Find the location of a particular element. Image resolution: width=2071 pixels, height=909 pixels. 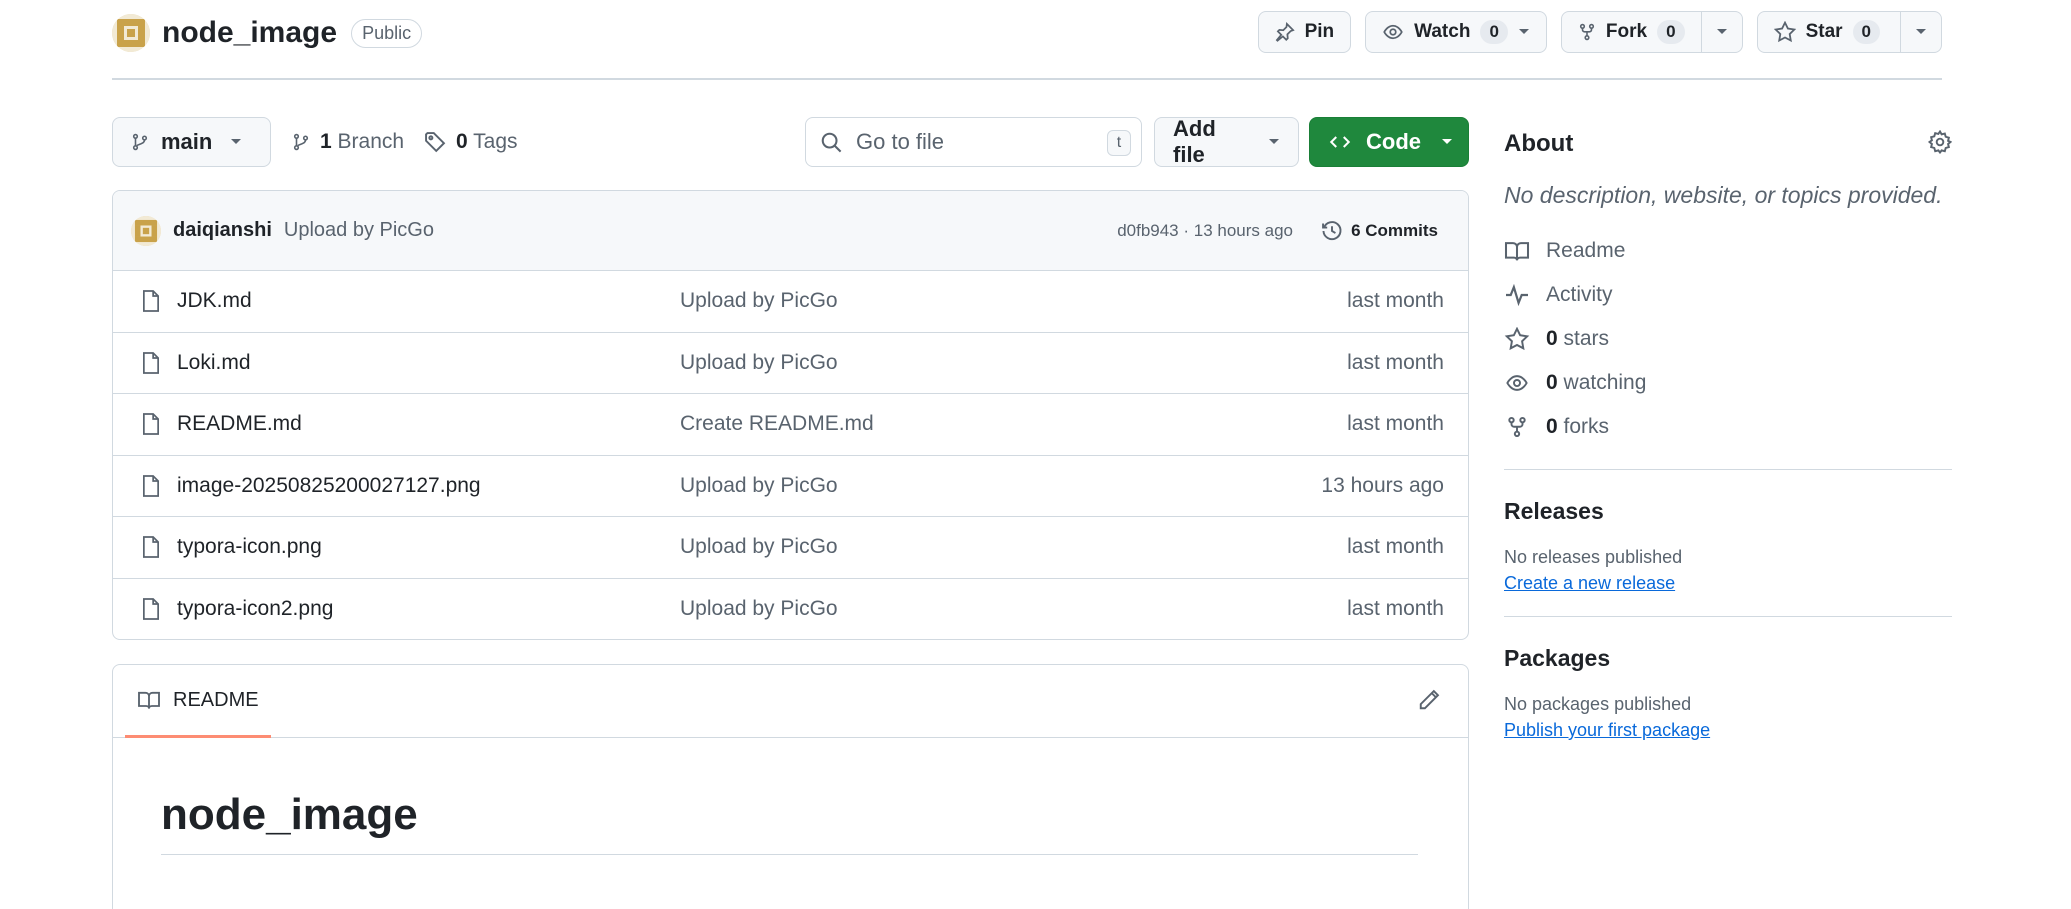

pin-button: Pin is located at coordinates (1304, 32).